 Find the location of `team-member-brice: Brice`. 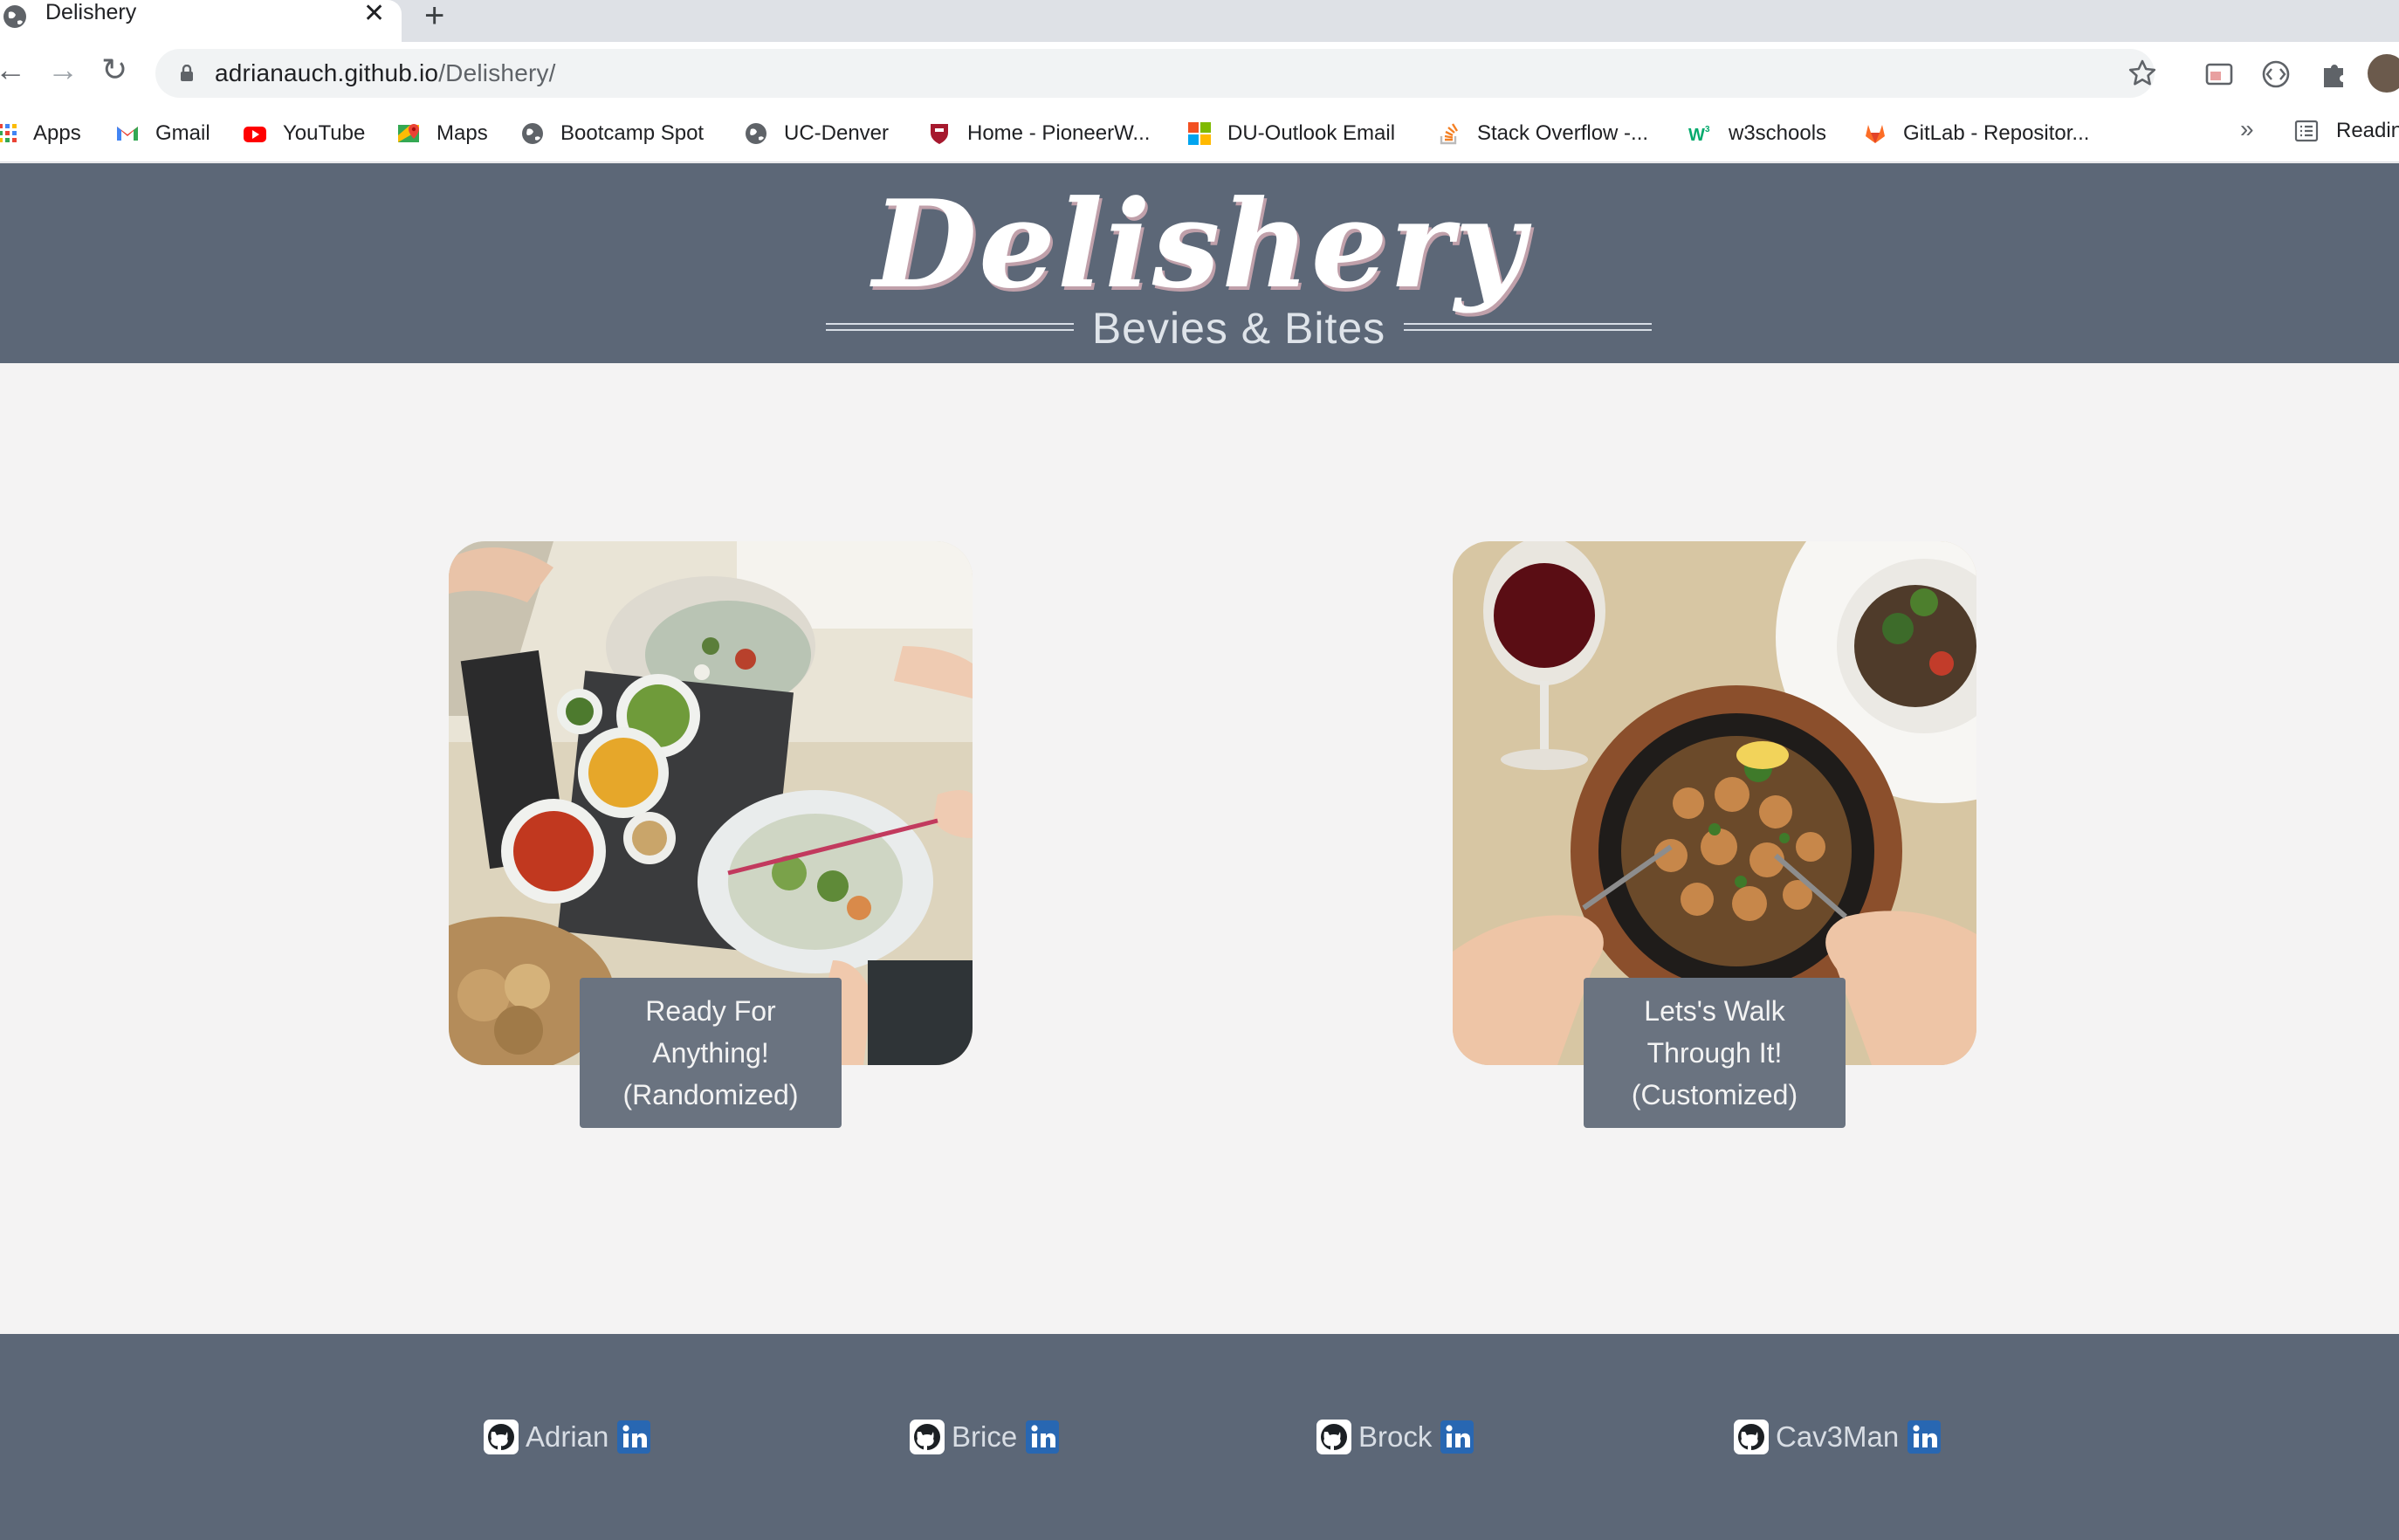

team-member-brice: Brice is located at coordinates (985, 1437).